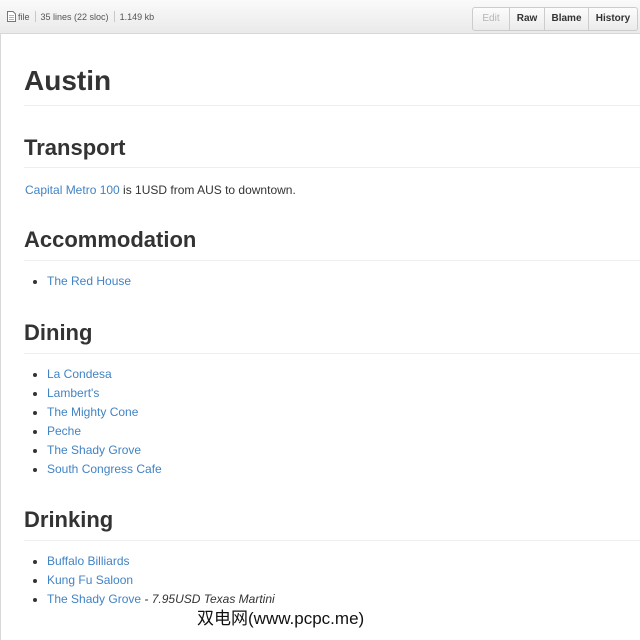  What do you see at coordinates (526, 19) in the screenshot?
I see `raw-button: Raw` at bounding box center [526, 19].